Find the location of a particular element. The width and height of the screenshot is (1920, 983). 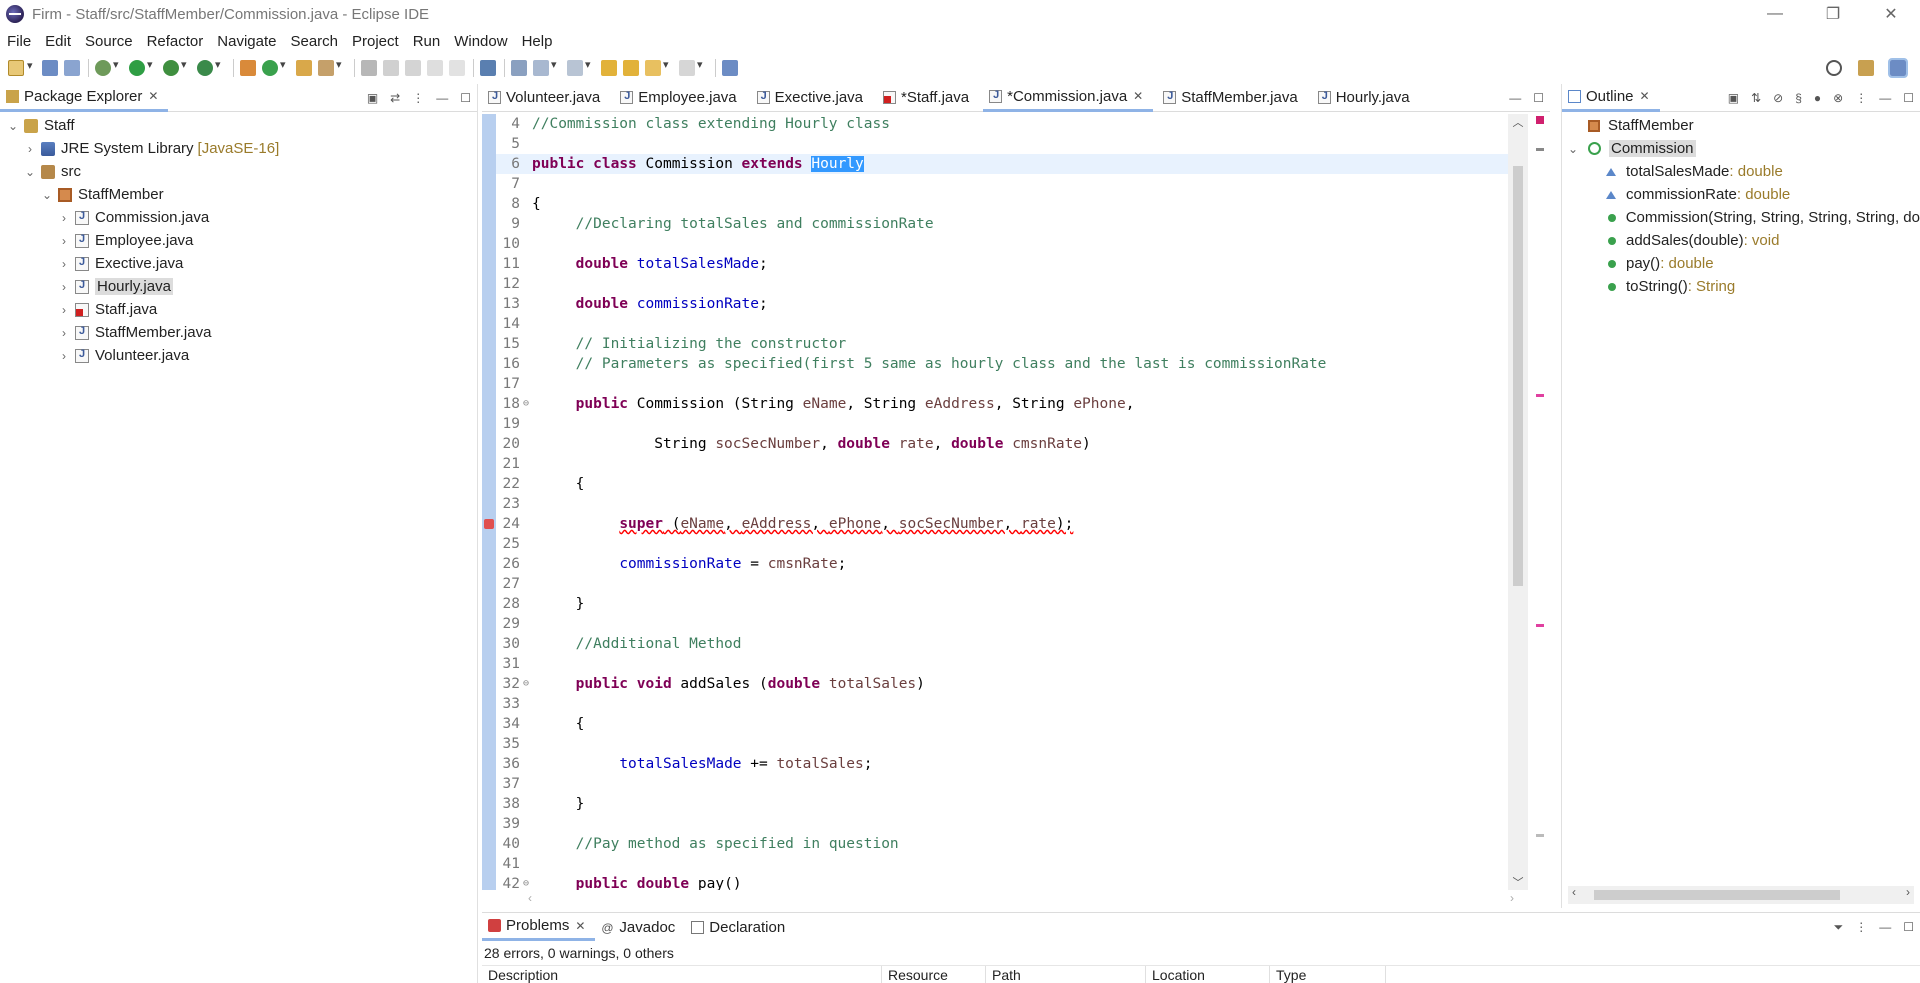

code-line: 28 } is located at coordinates (1003, 604).